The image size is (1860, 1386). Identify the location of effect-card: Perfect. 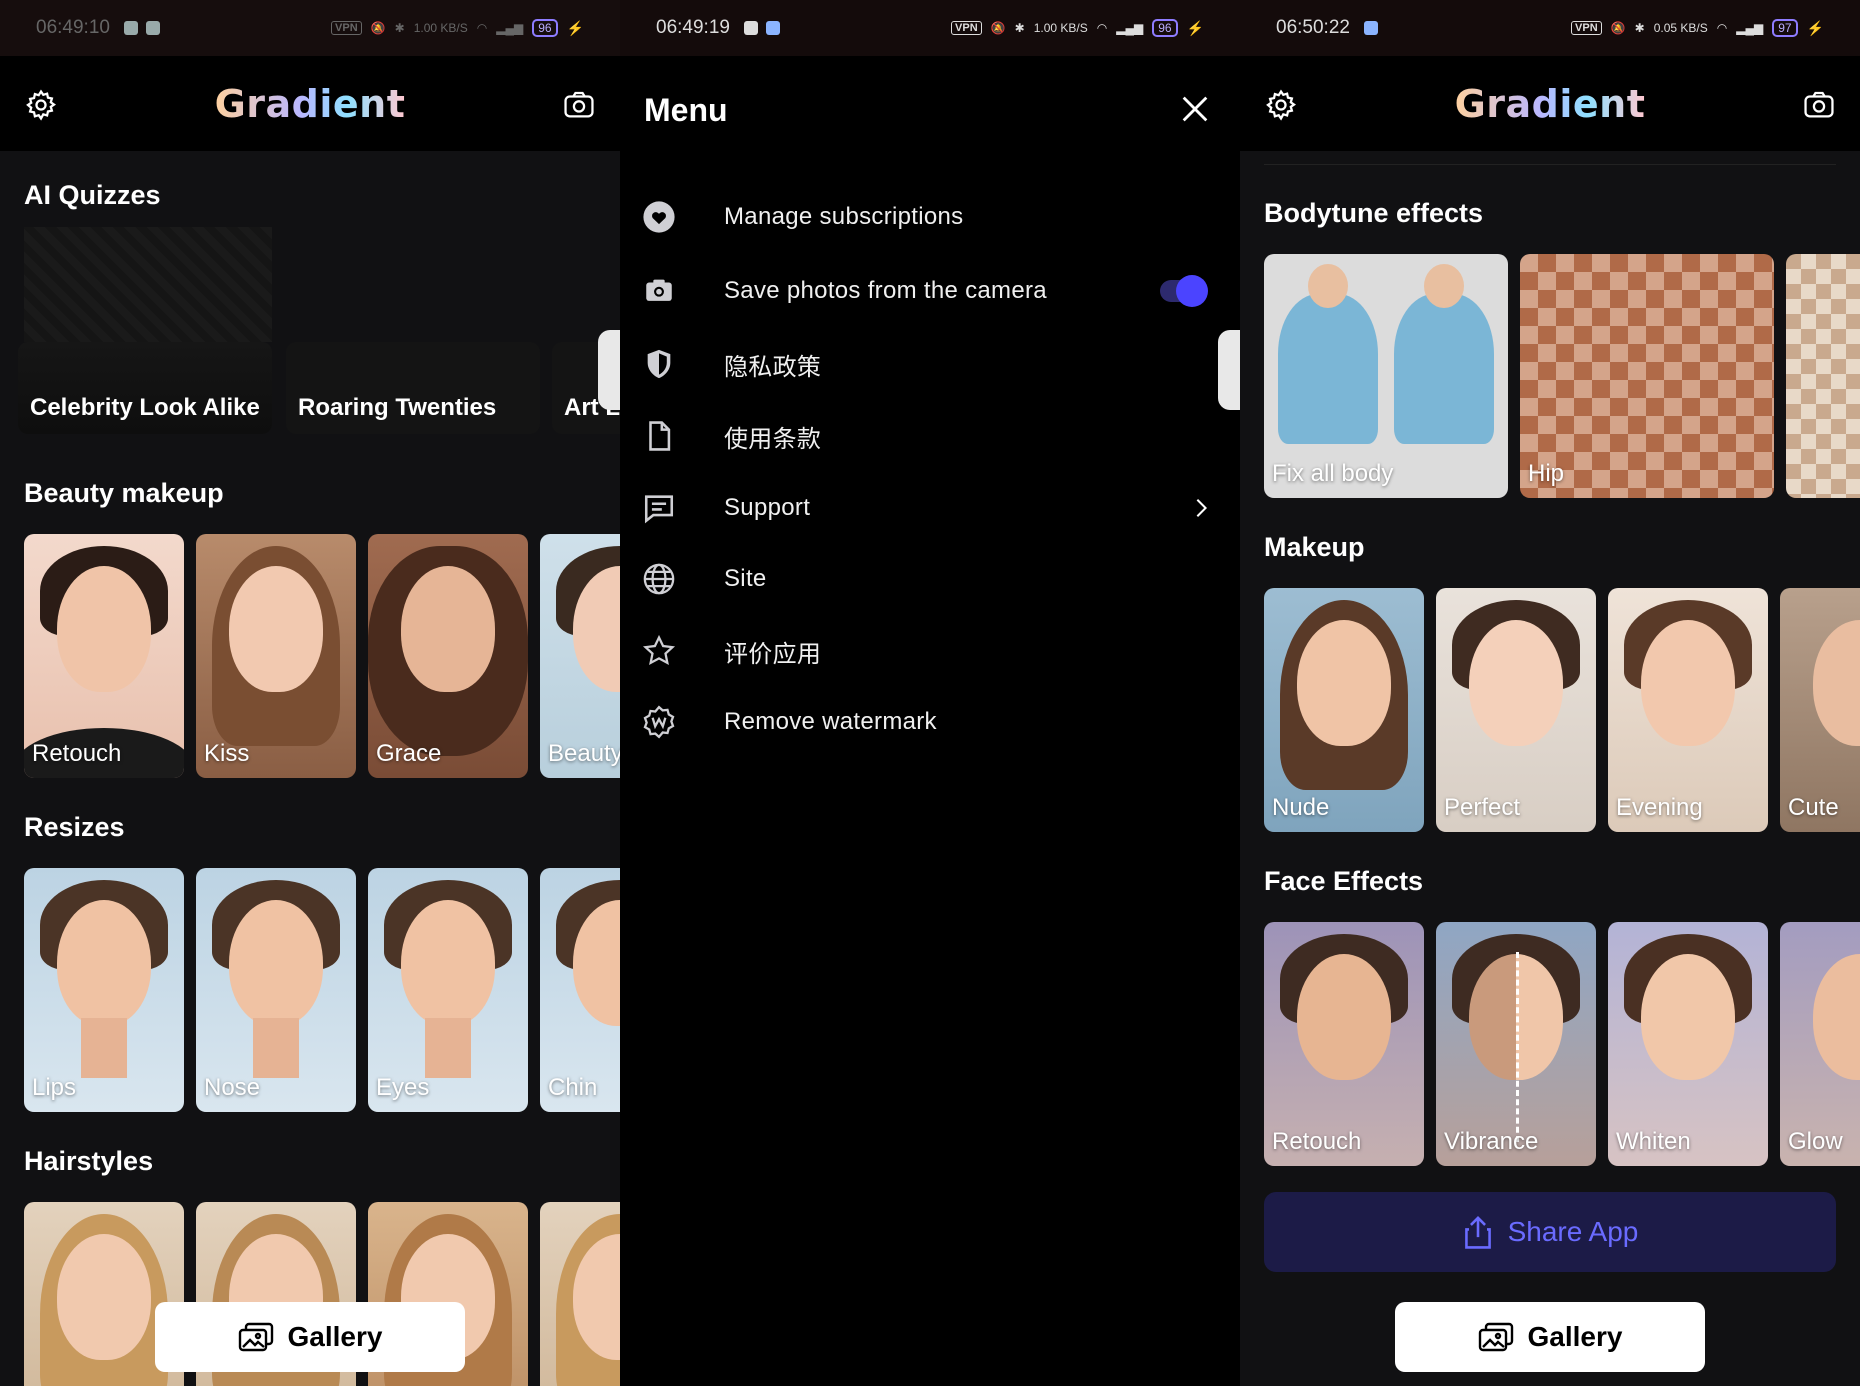
(1516, 710).